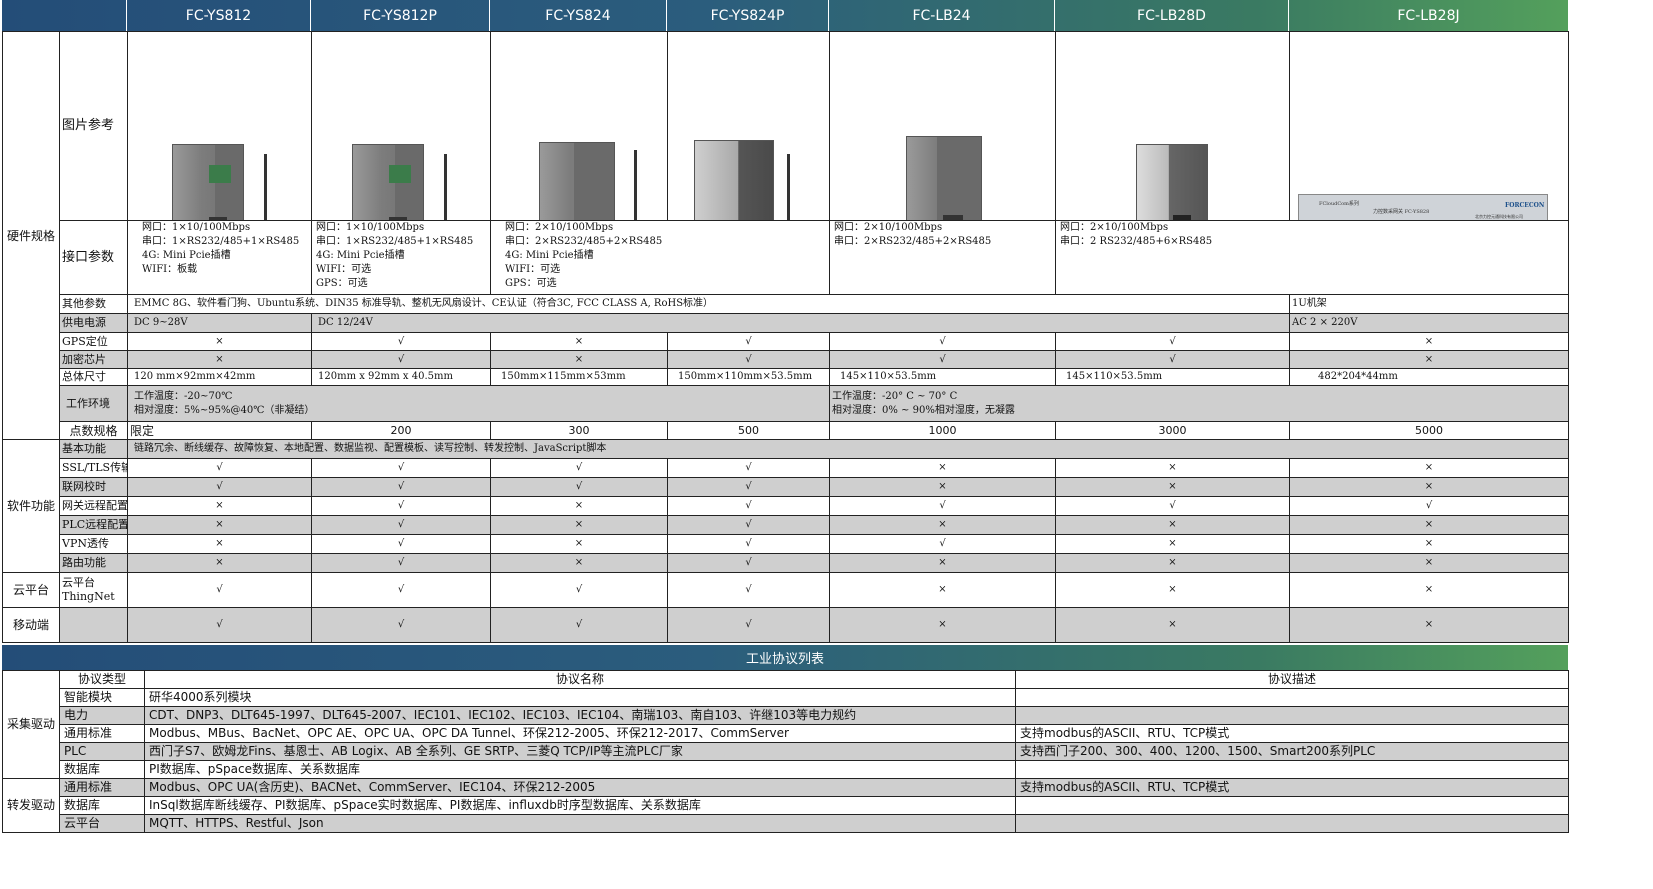 The width and height of the screenshot is (1653, 889). I want to click on protocol-type: 数据库, so click(102, 769).